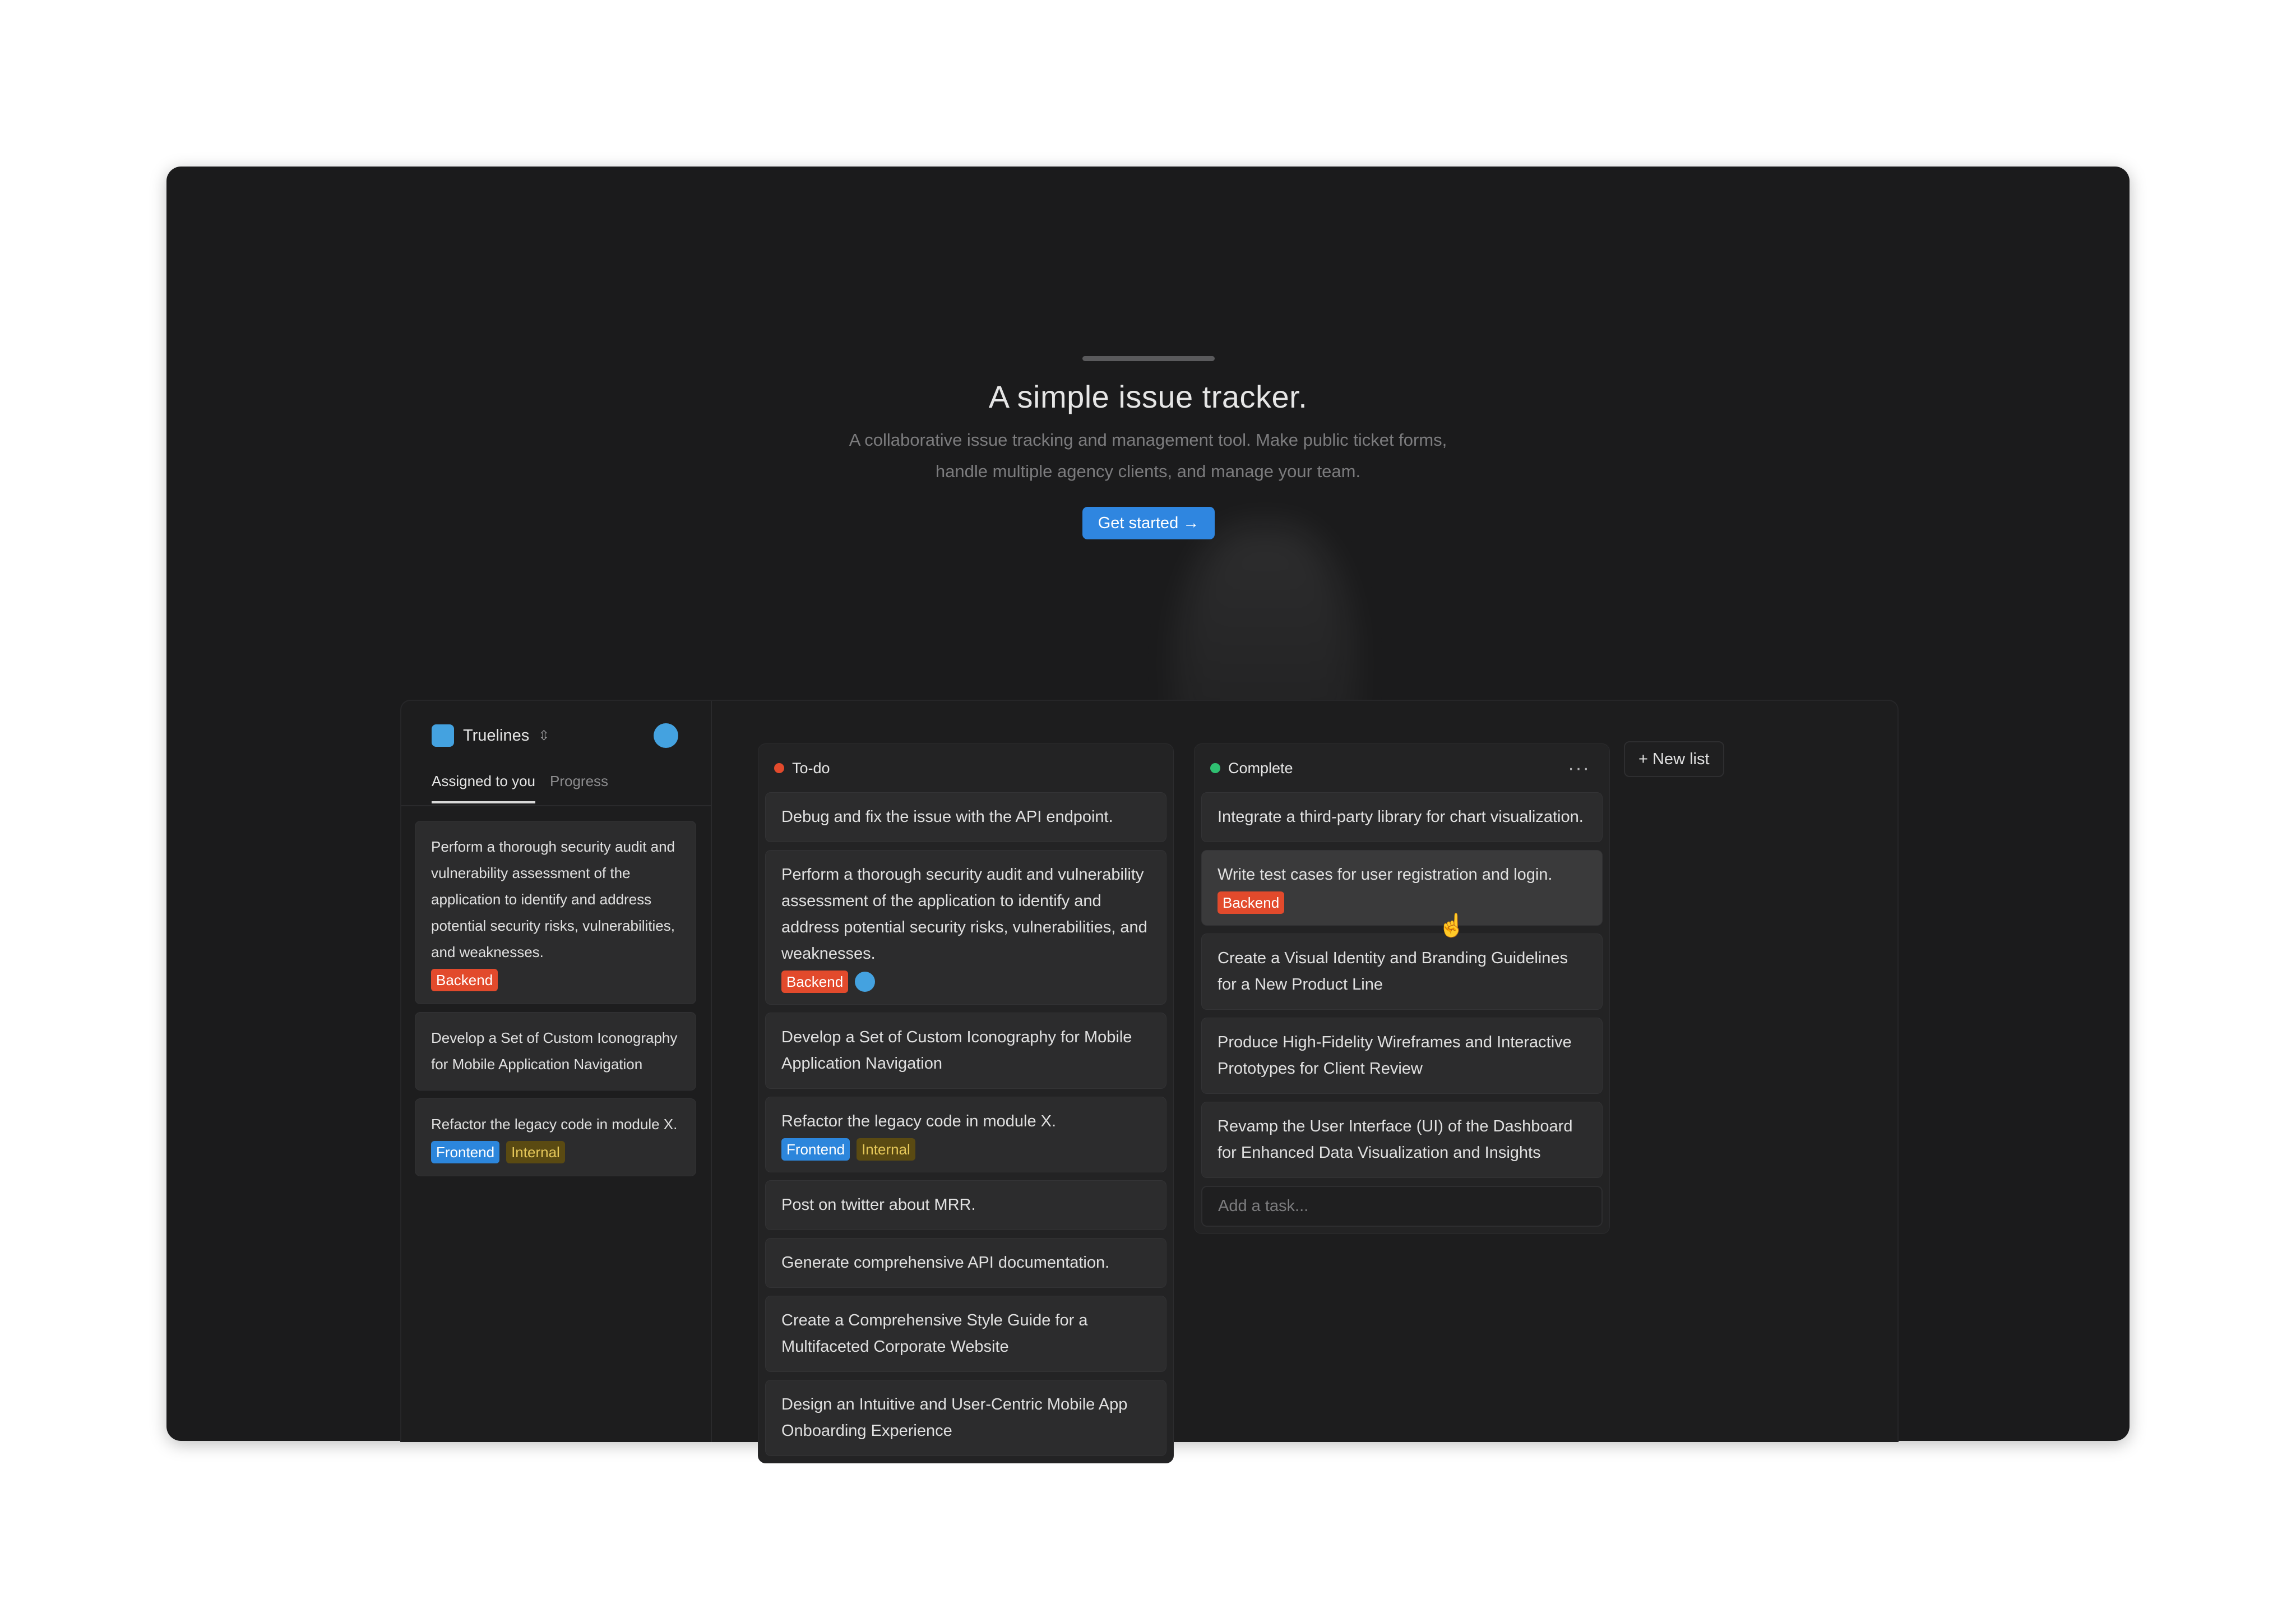  I want to click on more-icon: ···, so click(1579, 768).